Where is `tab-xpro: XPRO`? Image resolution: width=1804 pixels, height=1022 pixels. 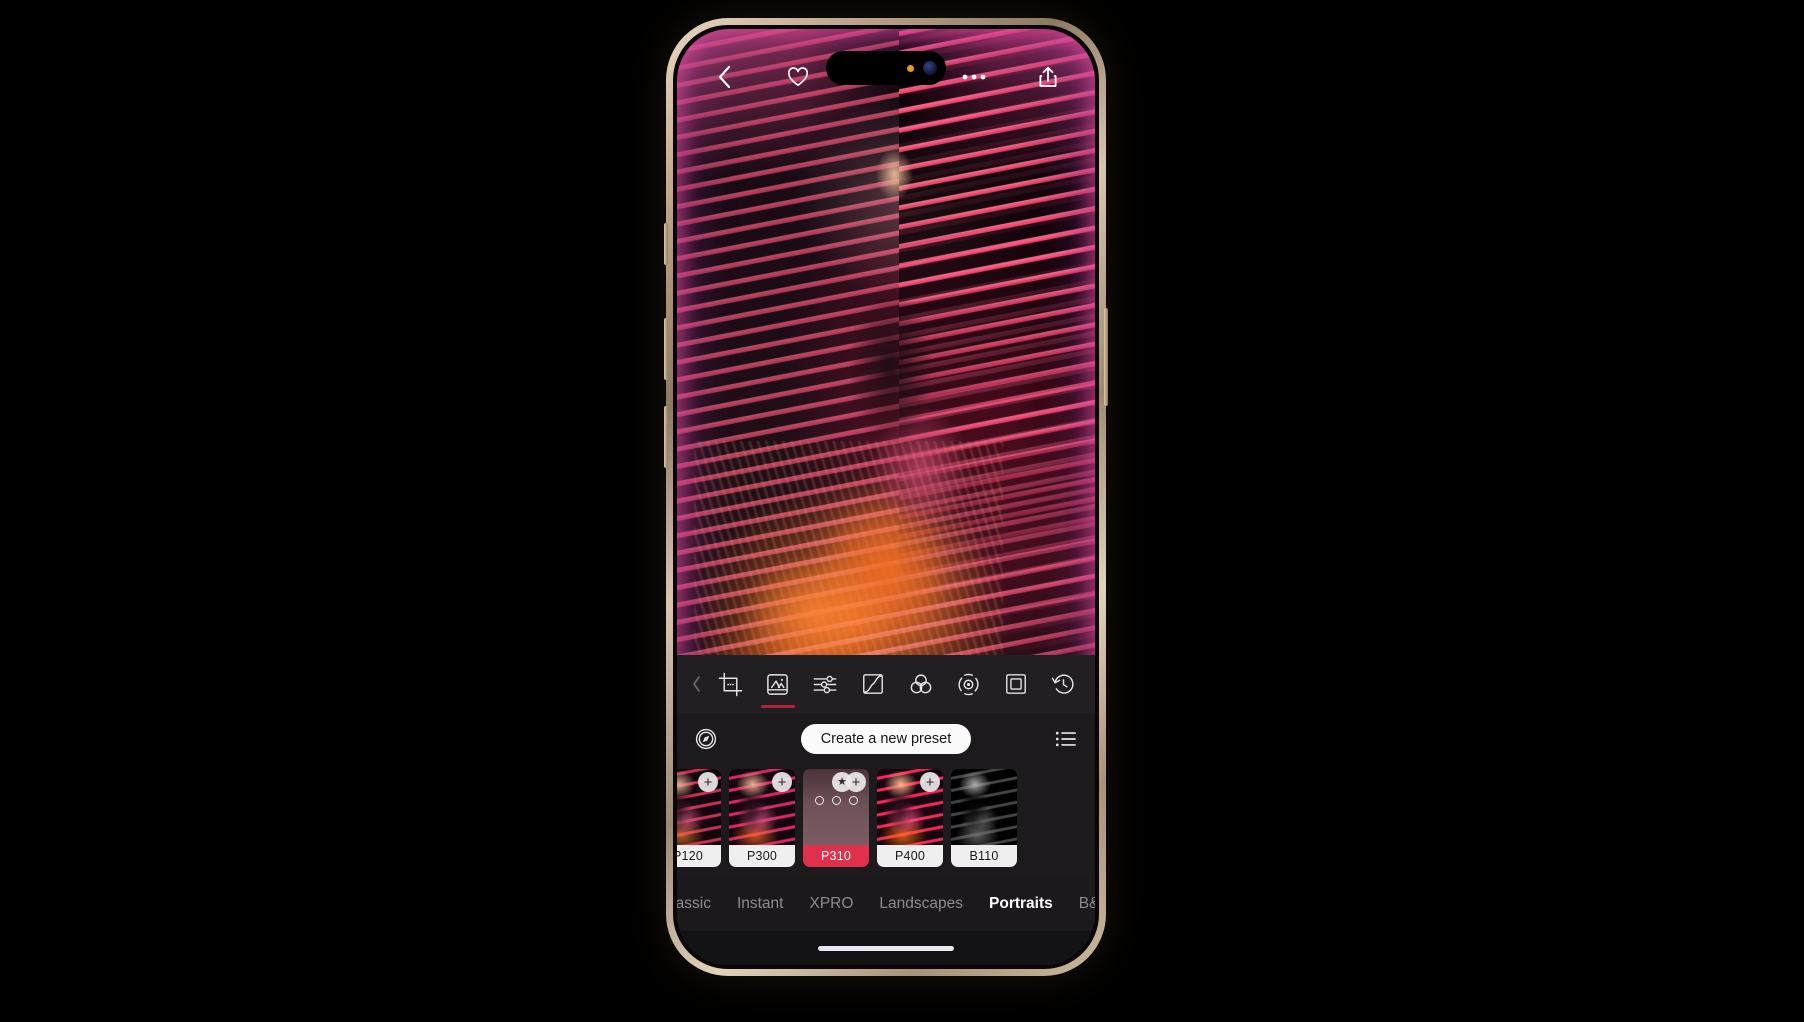 tab-xpro: XPRO is located at coordinates (831, 904).